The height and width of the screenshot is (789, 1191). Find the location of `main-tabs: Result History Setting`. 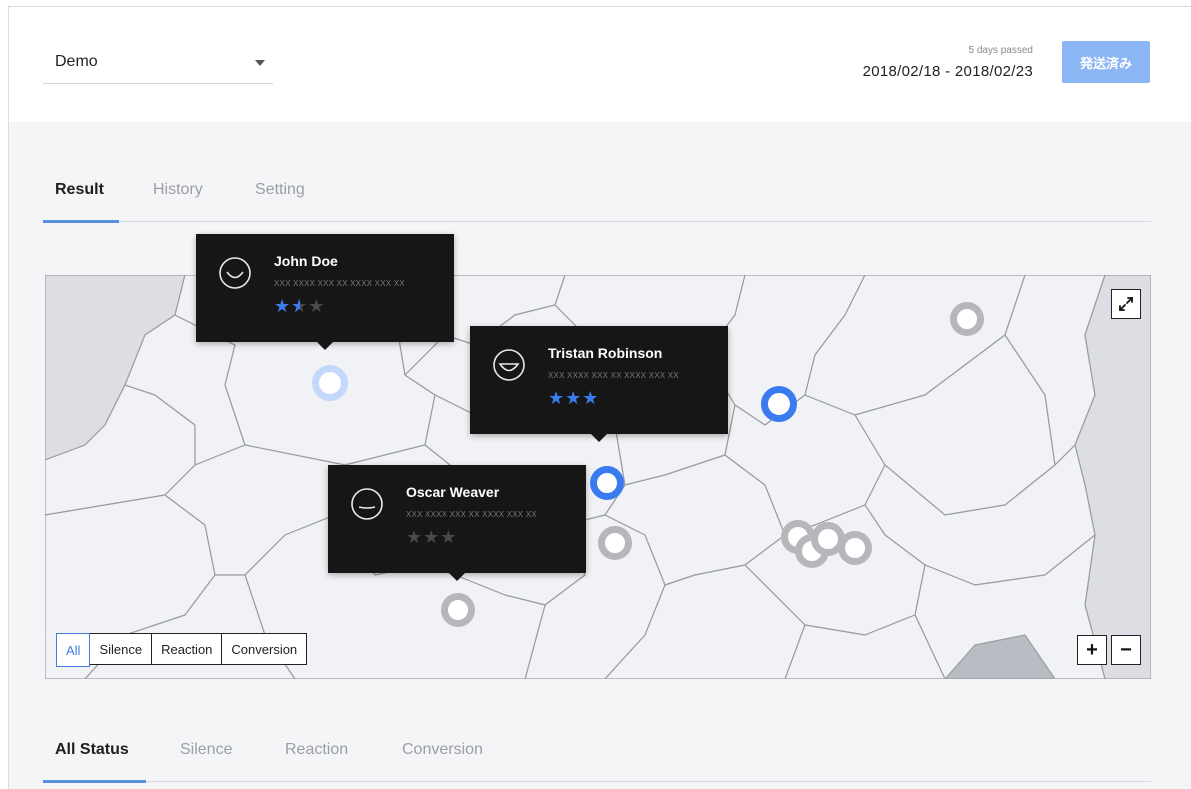

main-tabs: Result History Setting is located at coordinates (597, 200).